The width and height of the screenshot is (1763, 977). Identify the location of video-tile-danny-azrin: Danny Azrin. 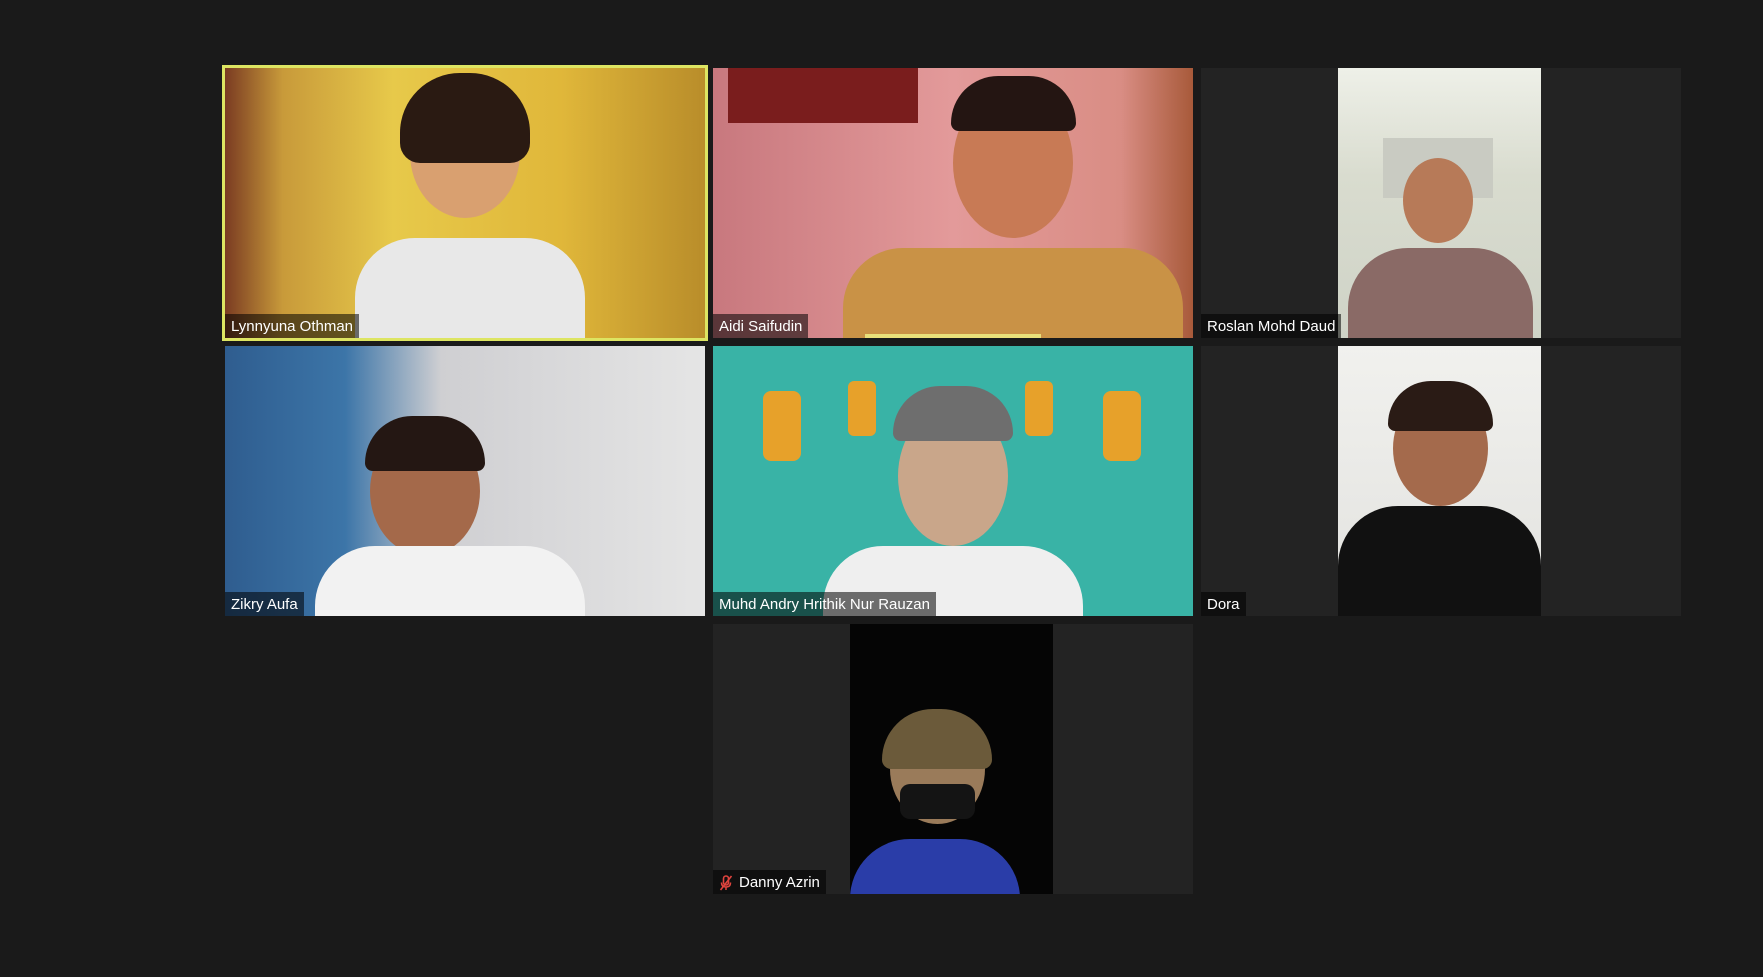
(953, 759).